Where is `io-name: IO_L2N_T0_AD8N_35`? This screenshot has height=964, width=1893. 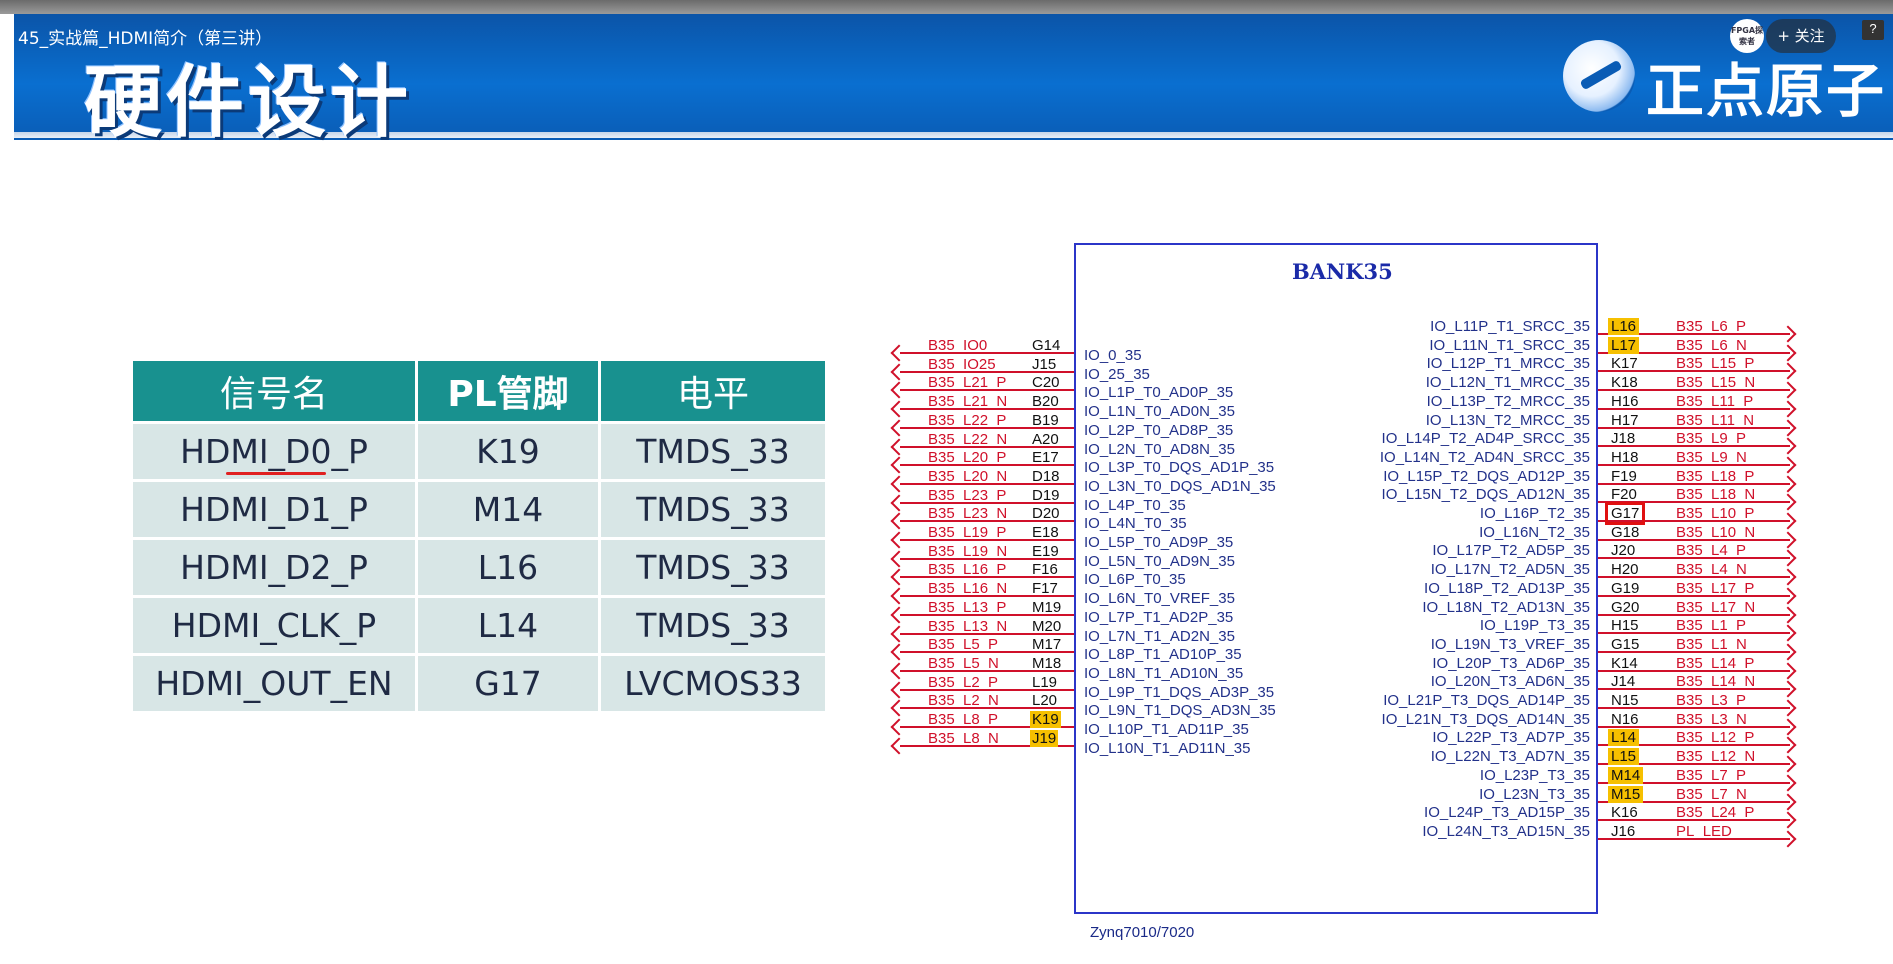
io-name: IO_L2N_T0_AD8N_35 is located at coordinates (1159, 449).